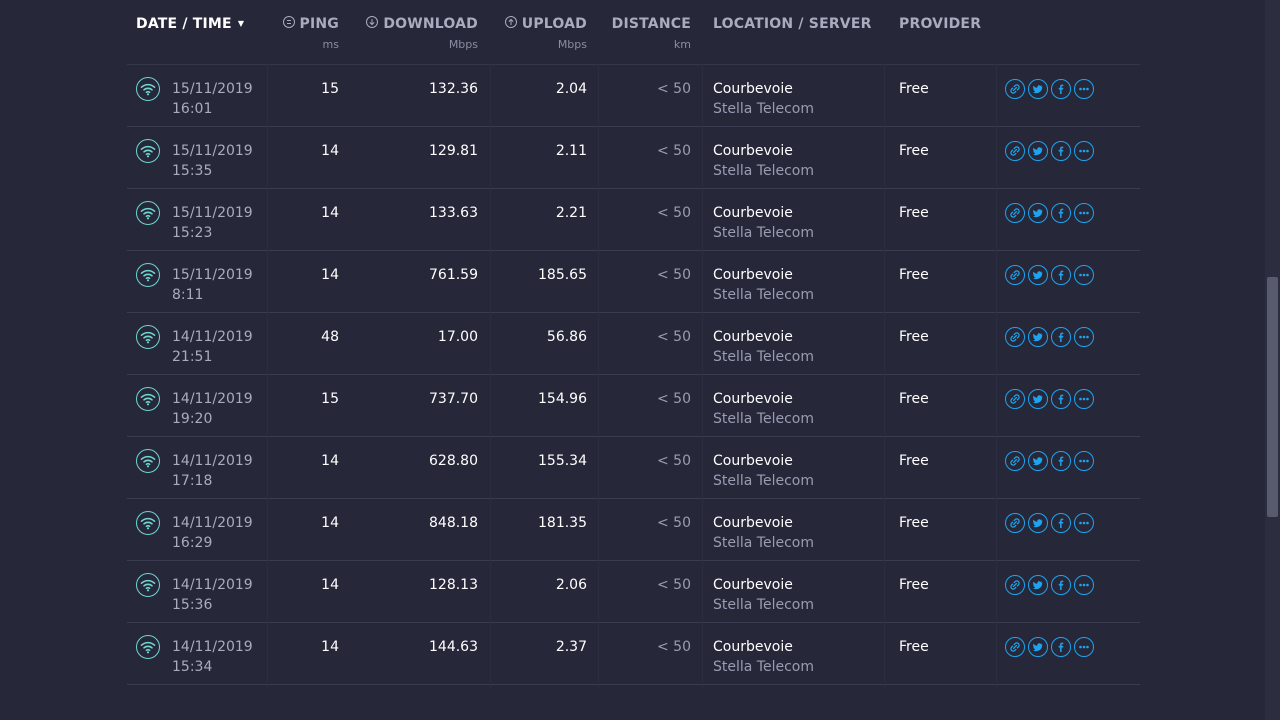  What do you see at coordinates (651, 24) in the screenshot?
I see `distance-header-label: DISTANCE` at bounding box center [651, 24].